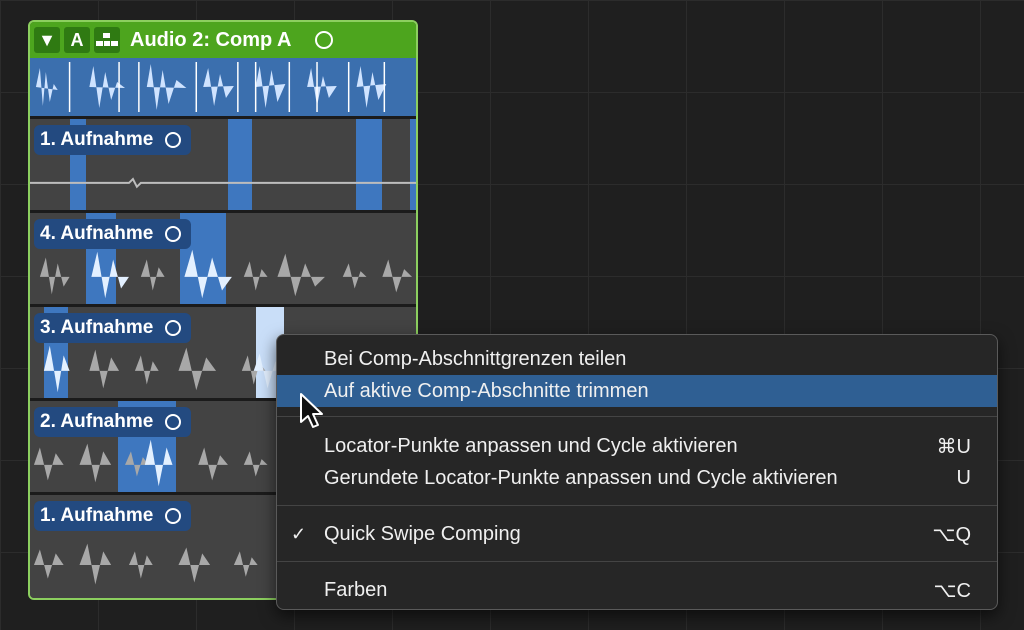 This screenshot has height=630, width=1024. I want to click on take-label: 4. Aufnahme, so click(113, 234).